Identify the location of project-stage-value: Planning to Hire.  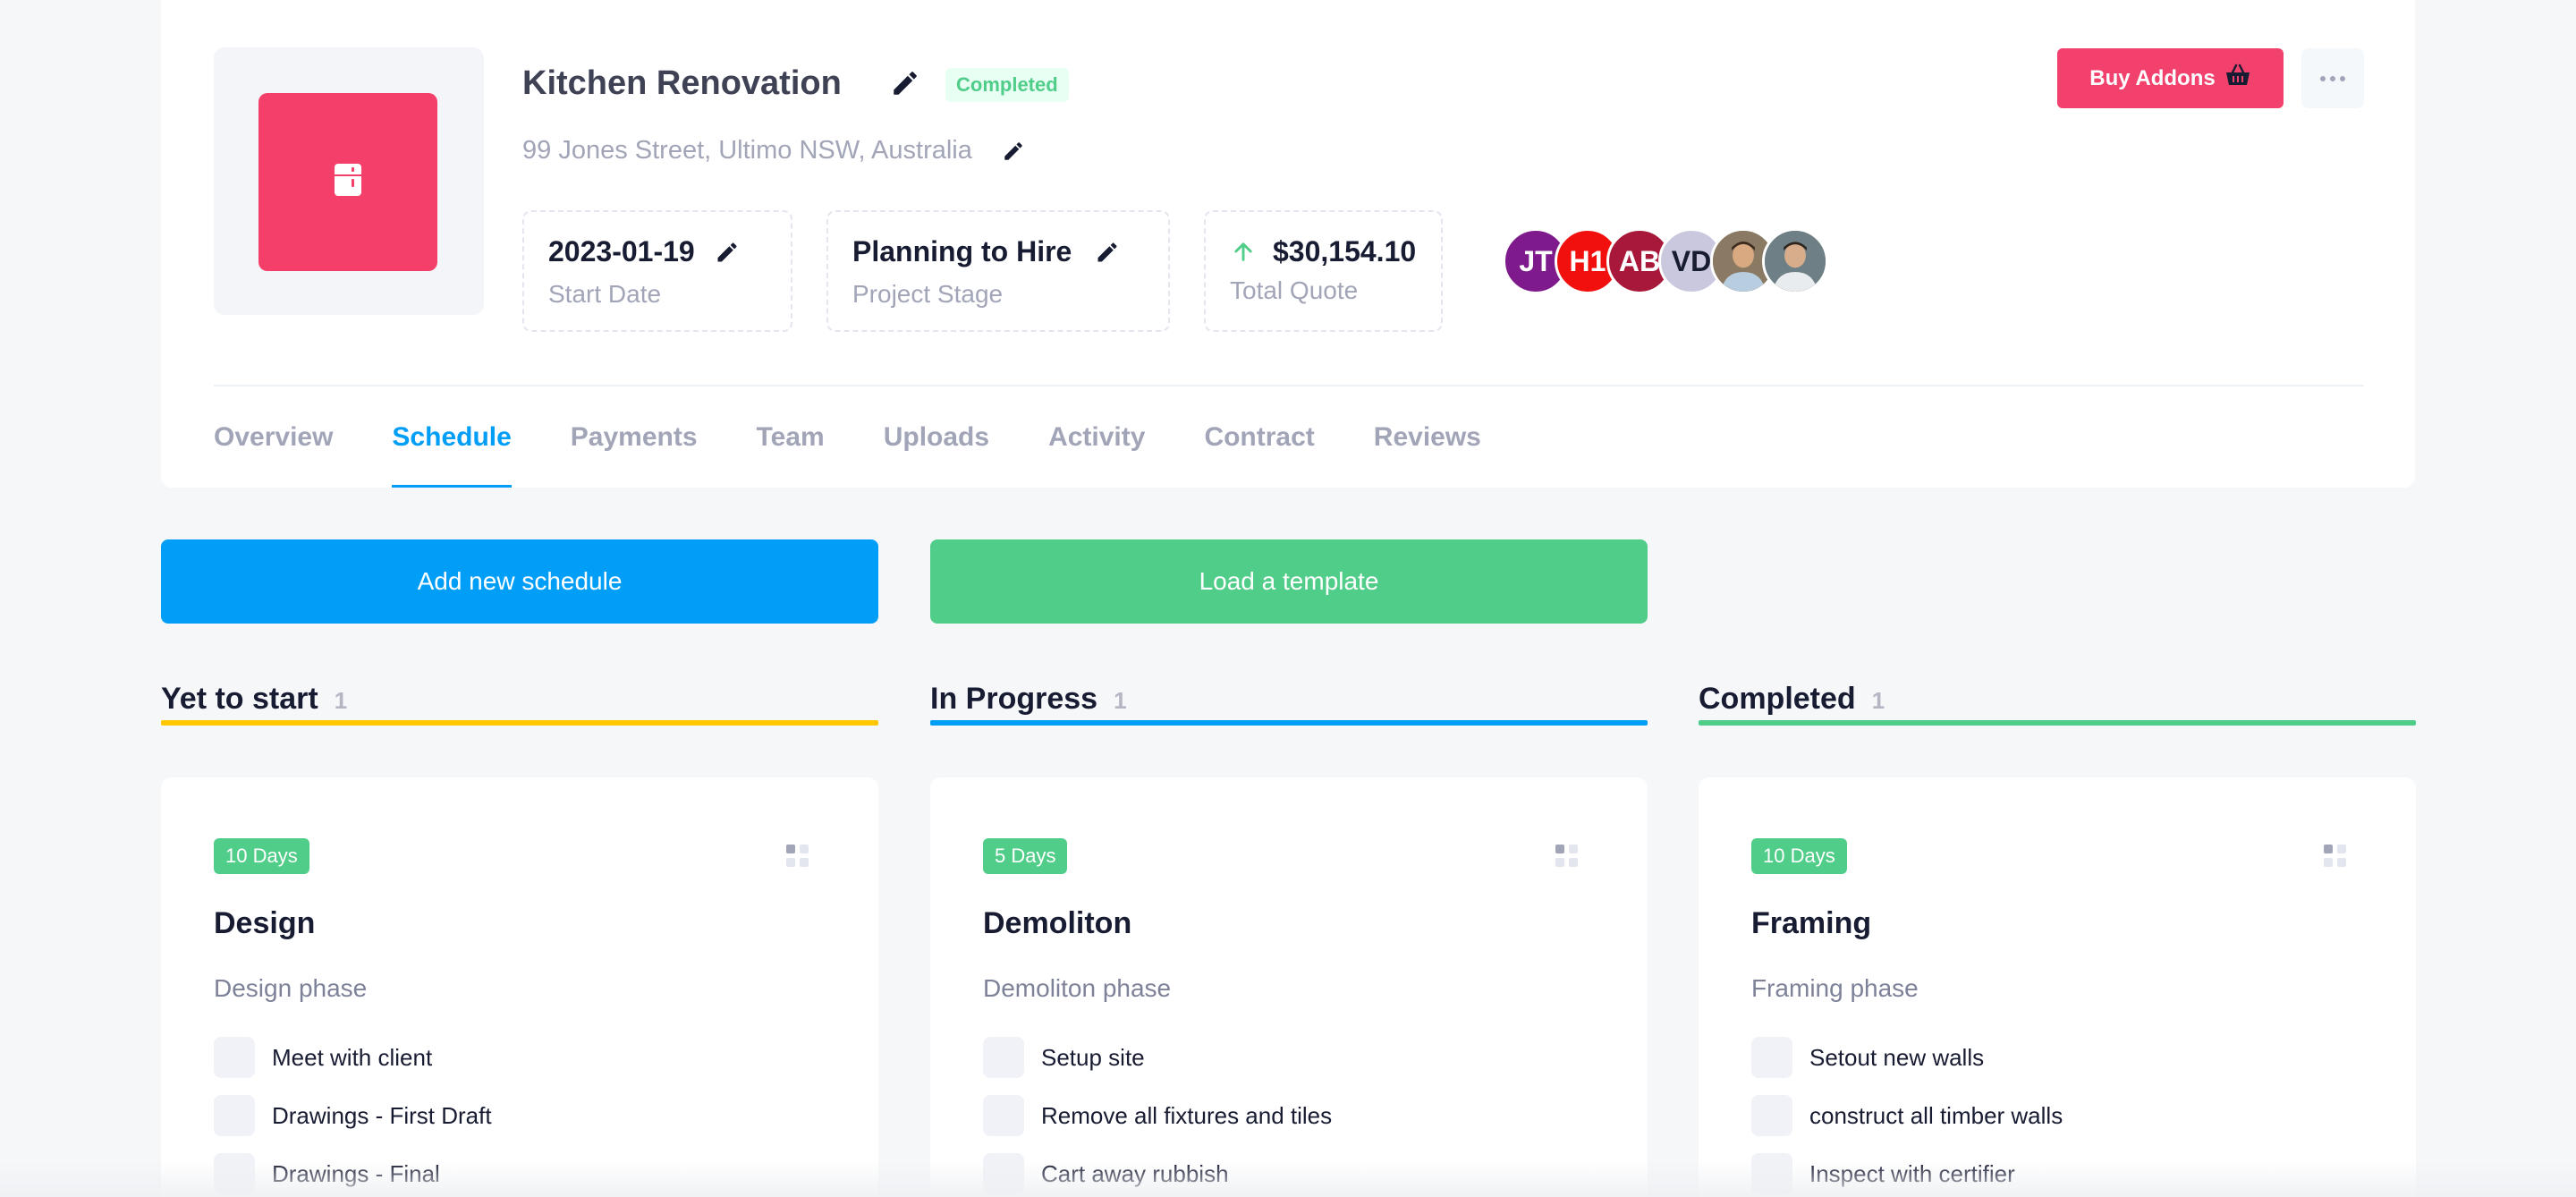
(962, 251).